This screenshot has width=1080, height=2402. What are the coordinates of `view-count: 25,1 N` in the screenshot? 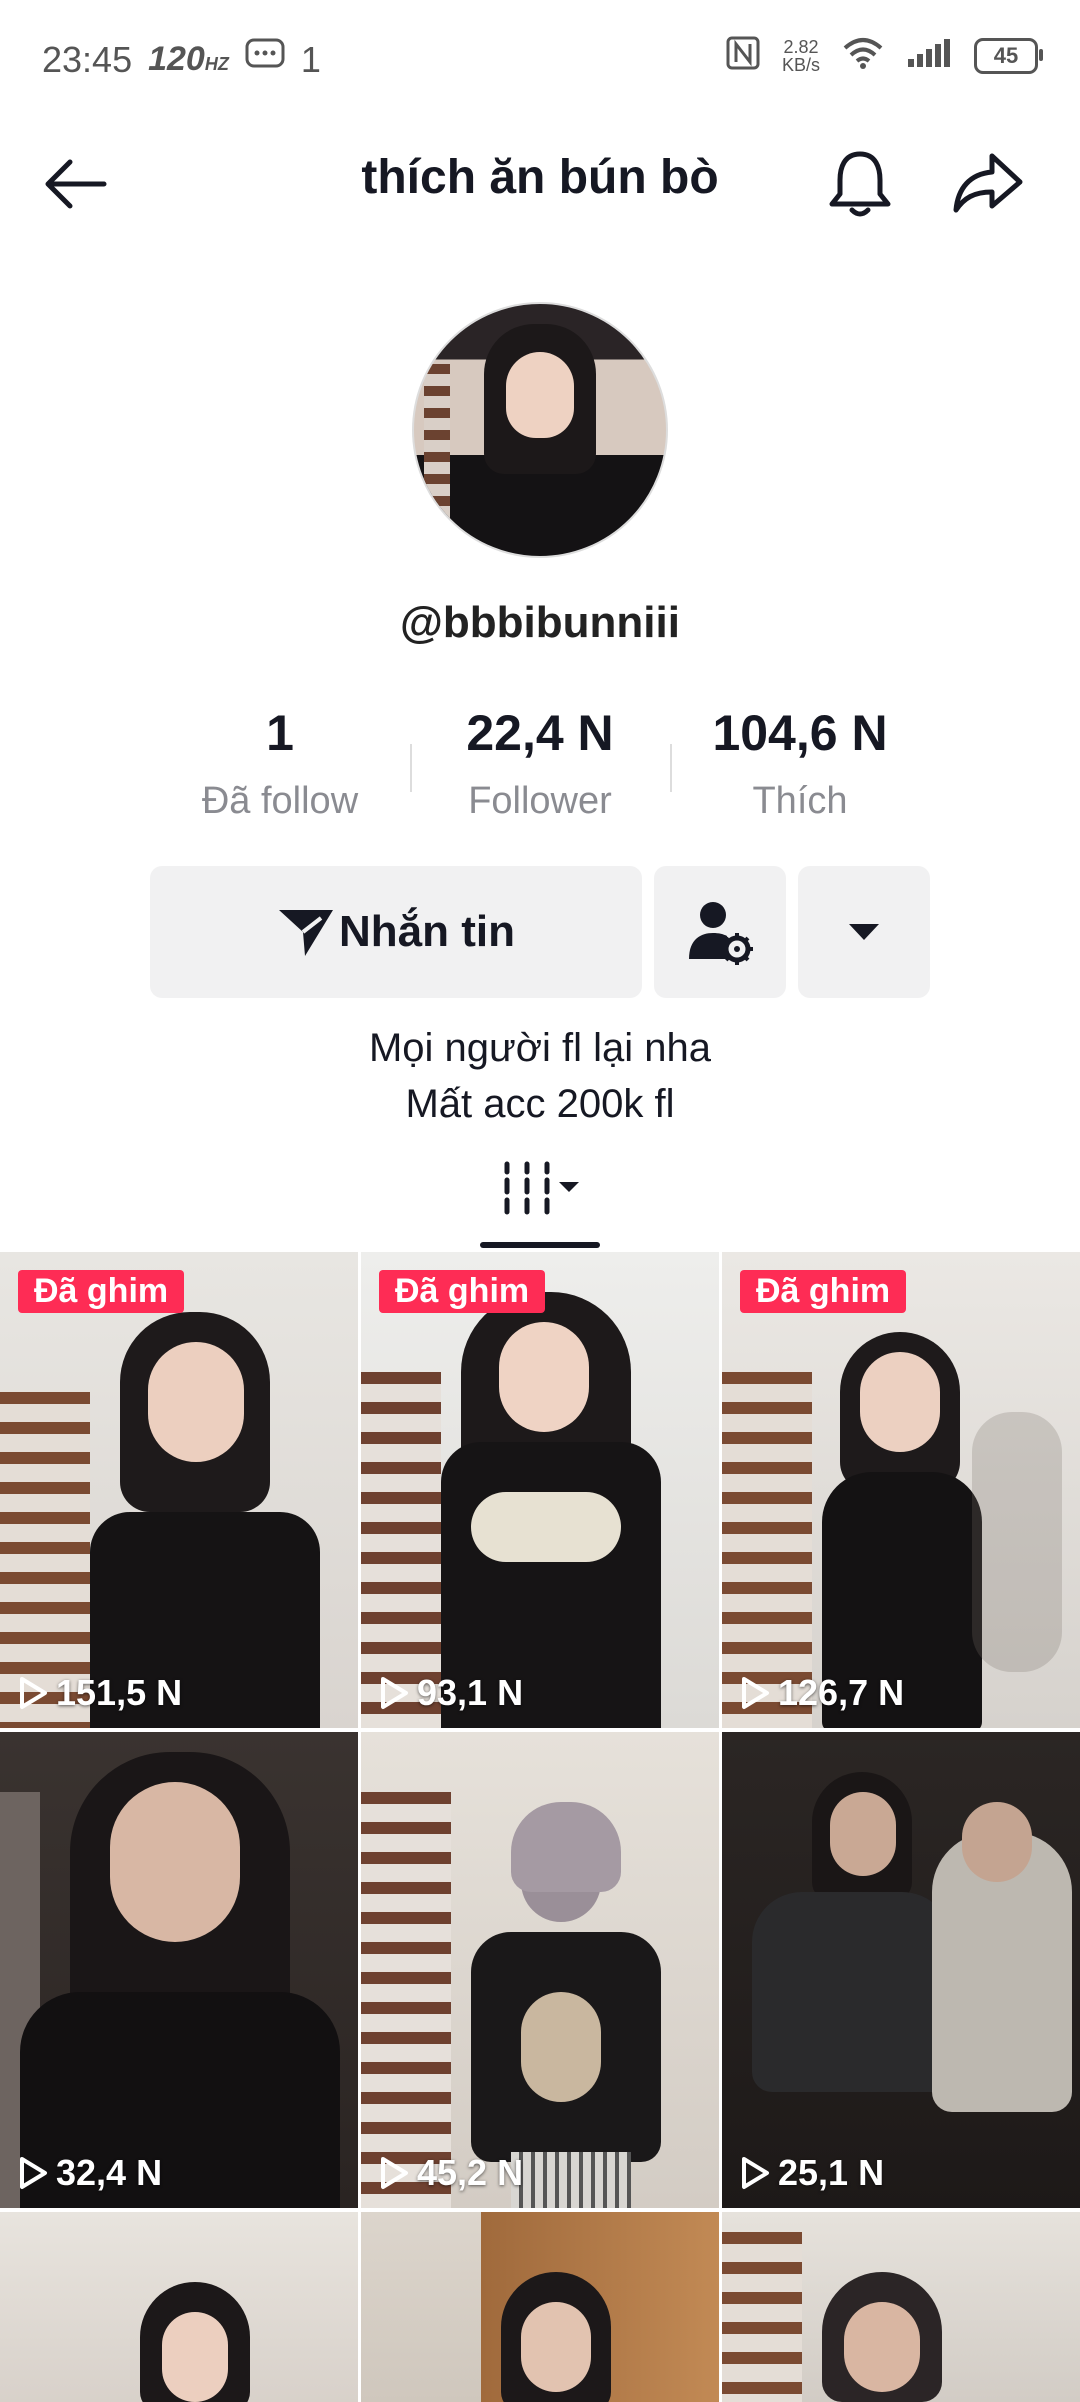 It's located at (812, 2173).